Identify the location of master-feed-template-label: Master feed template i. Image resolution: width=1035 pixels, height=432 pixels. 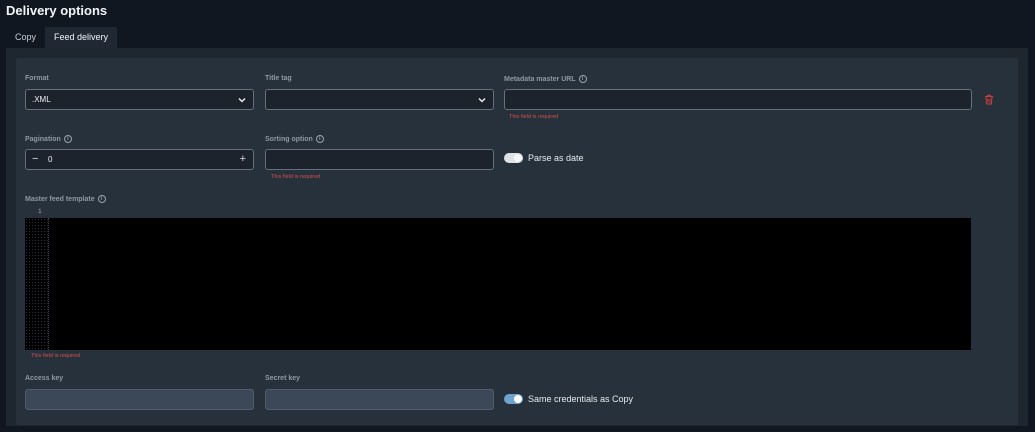
(65, 199).